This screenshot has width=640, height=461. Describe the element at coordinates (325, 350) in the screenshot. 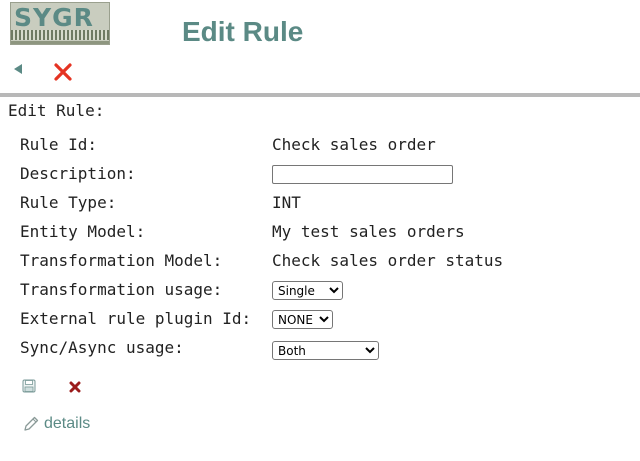

I see `sync-usage-select: Both` at that location.